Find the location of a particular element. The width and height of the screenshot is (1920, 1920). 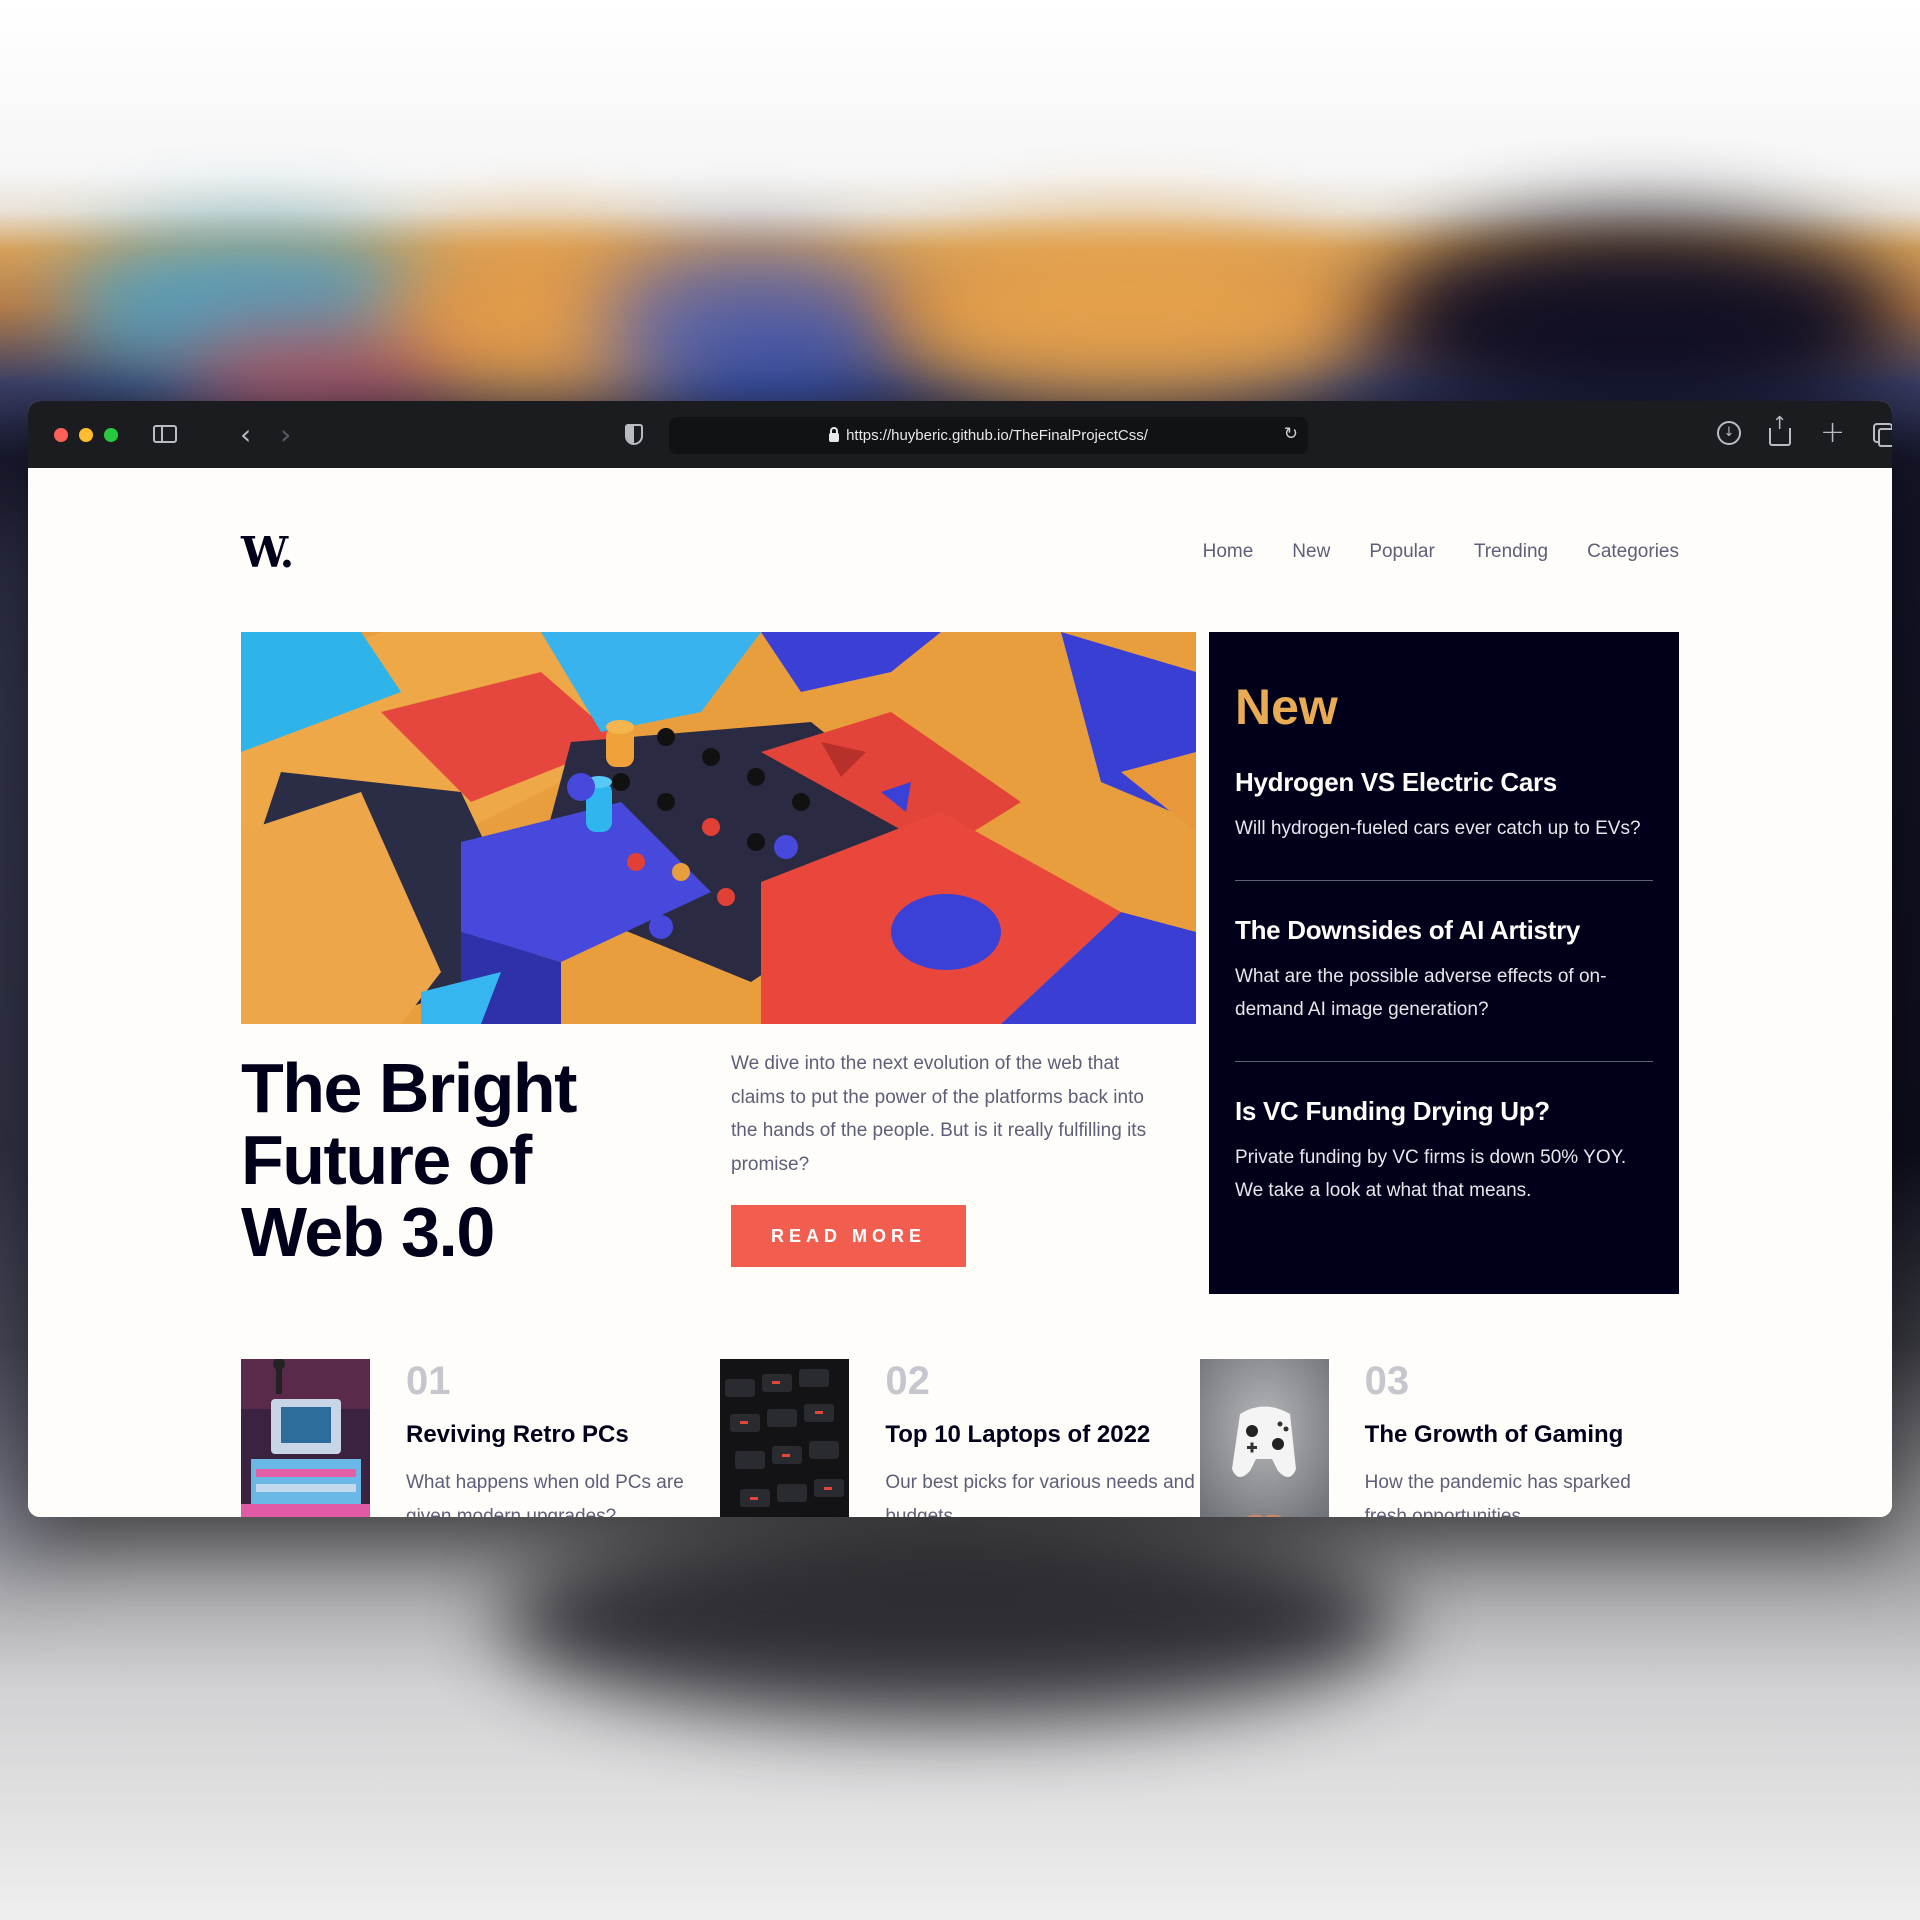

window-controls is located at coordinates (86, 435).